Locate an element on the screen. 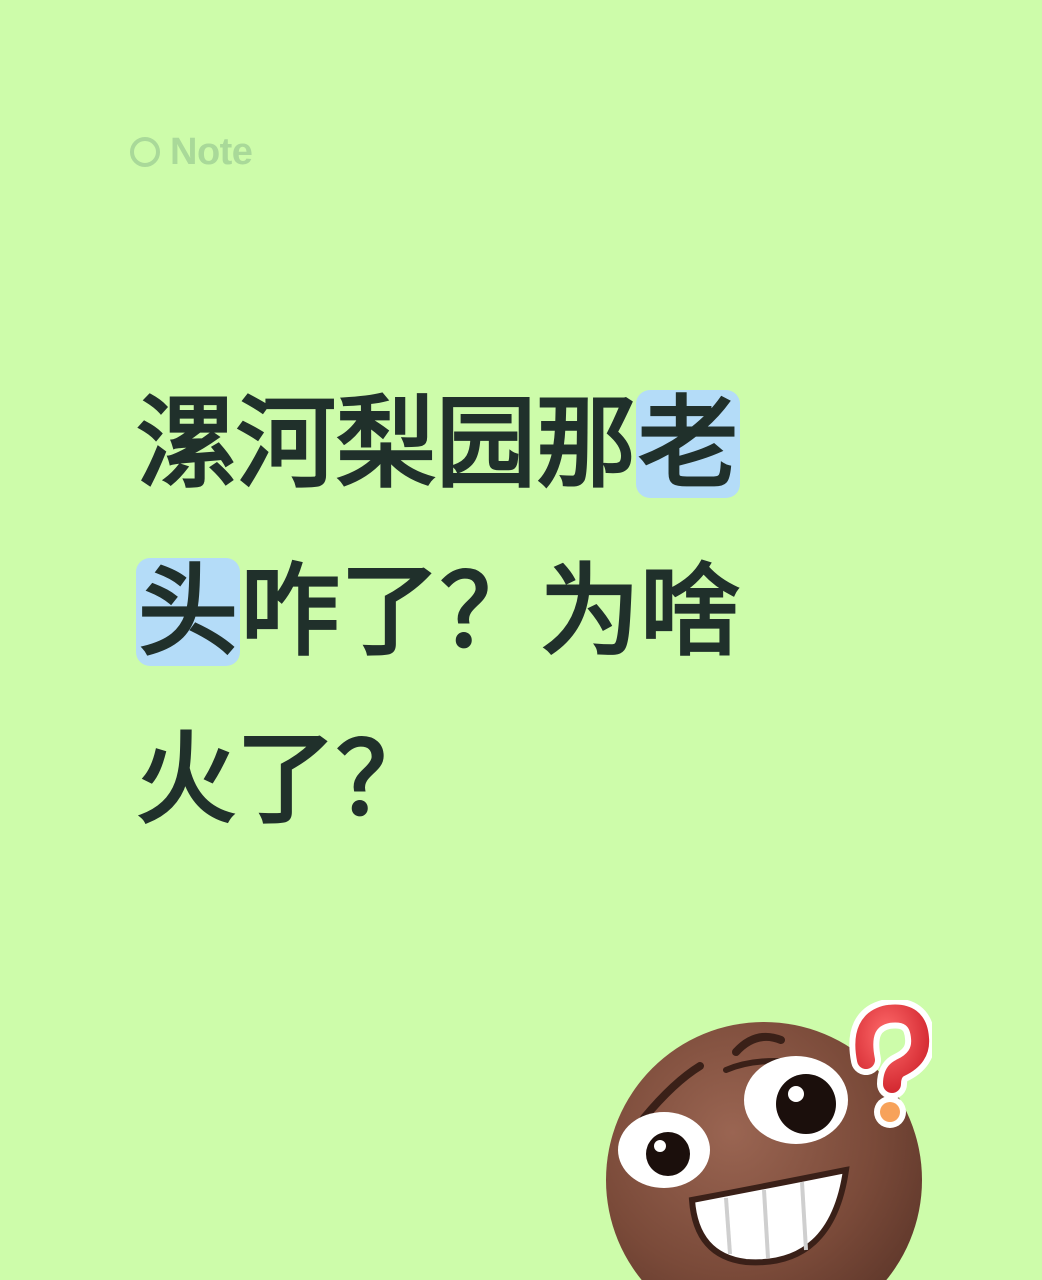  headline-line-2: 头咋了？为啥 is located at coordinates (496, 612).